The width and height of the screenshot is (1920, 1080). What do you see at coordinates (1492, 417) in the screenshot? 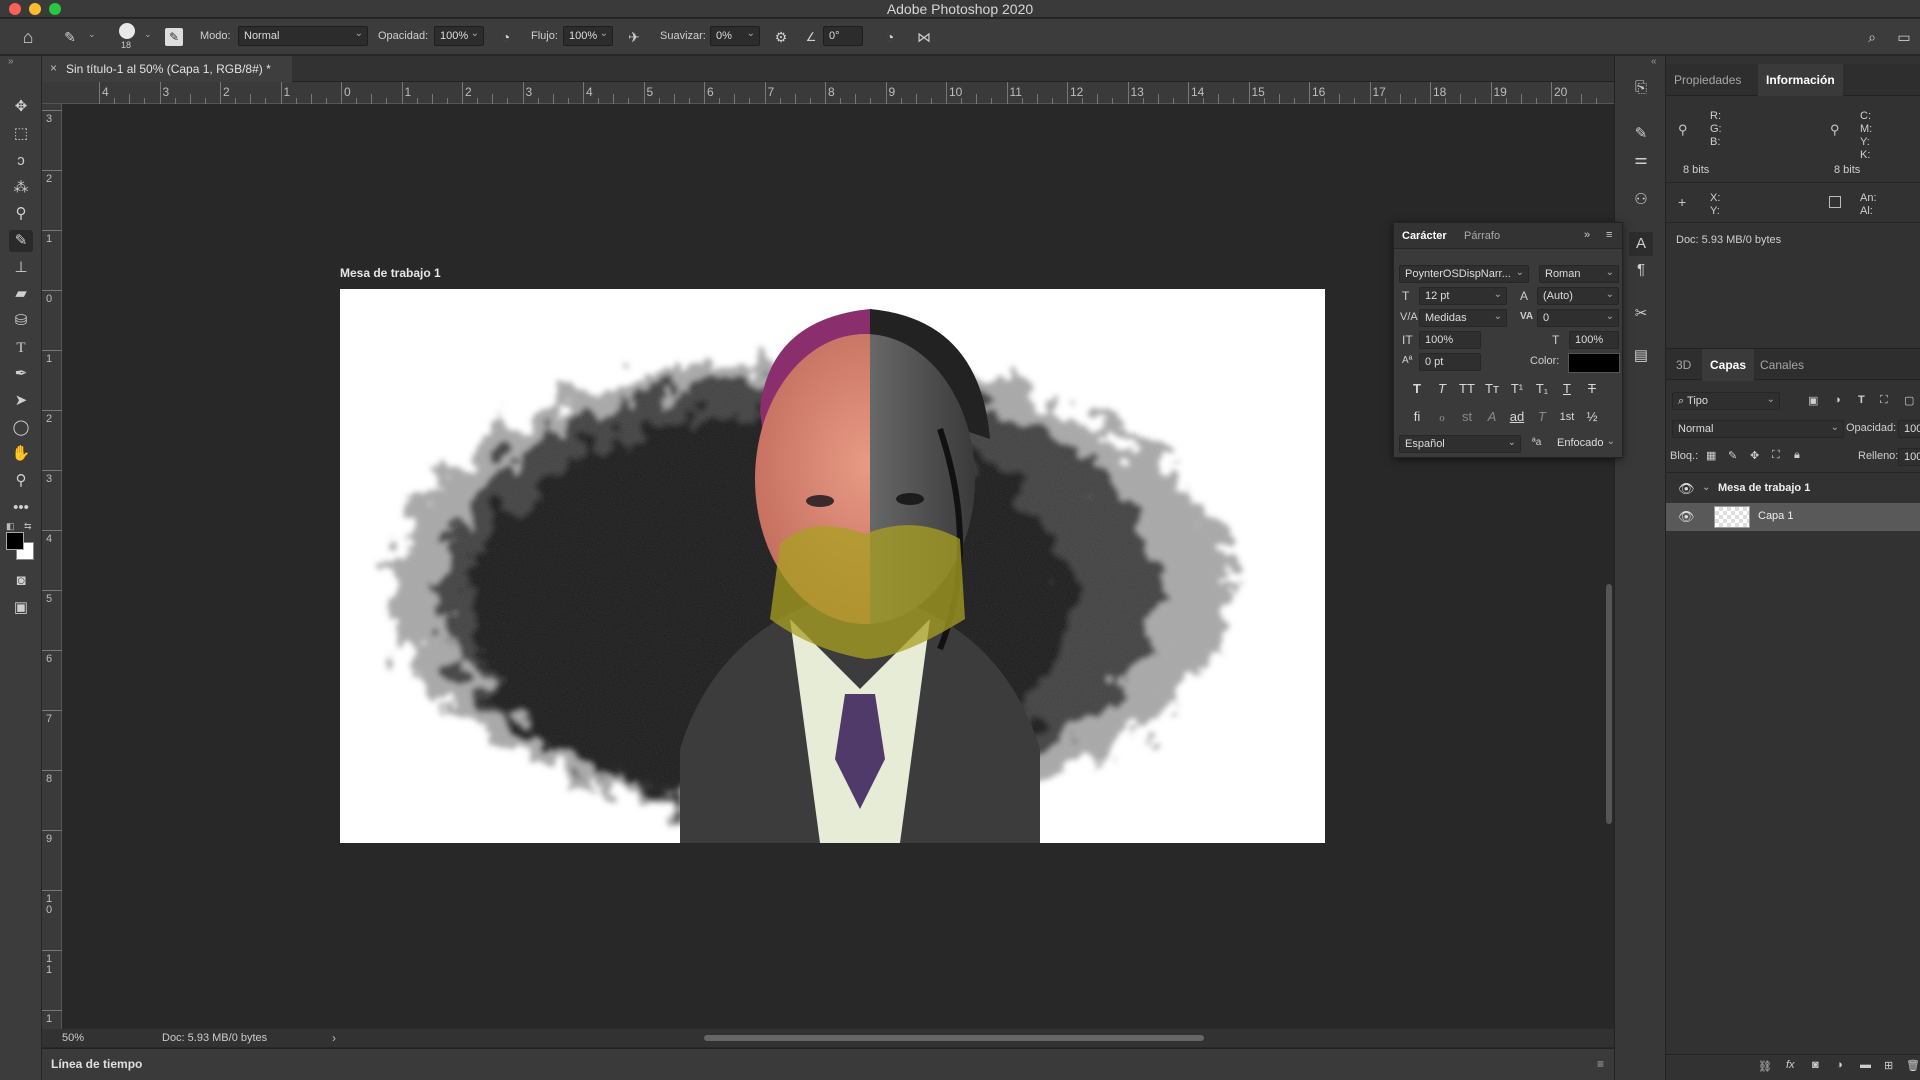
I see `swash-button: A` at bounding box center [1492, 417].